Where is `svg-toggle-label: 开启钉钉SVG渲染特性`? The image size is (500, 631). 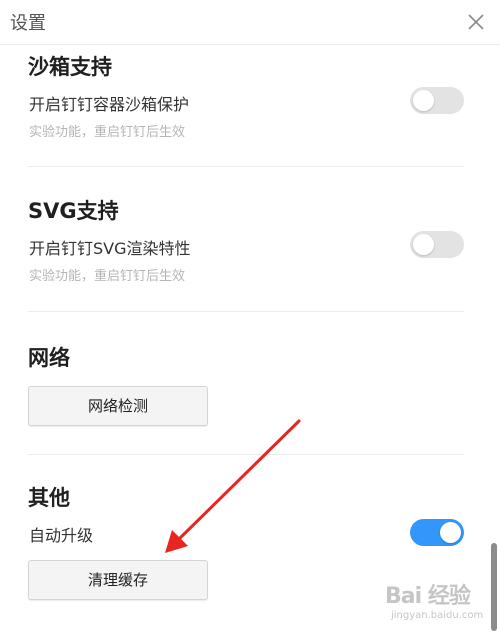
svg-toggle-label: 开启钉钉SVG渲染特性 is located at coordinates (110, 248).